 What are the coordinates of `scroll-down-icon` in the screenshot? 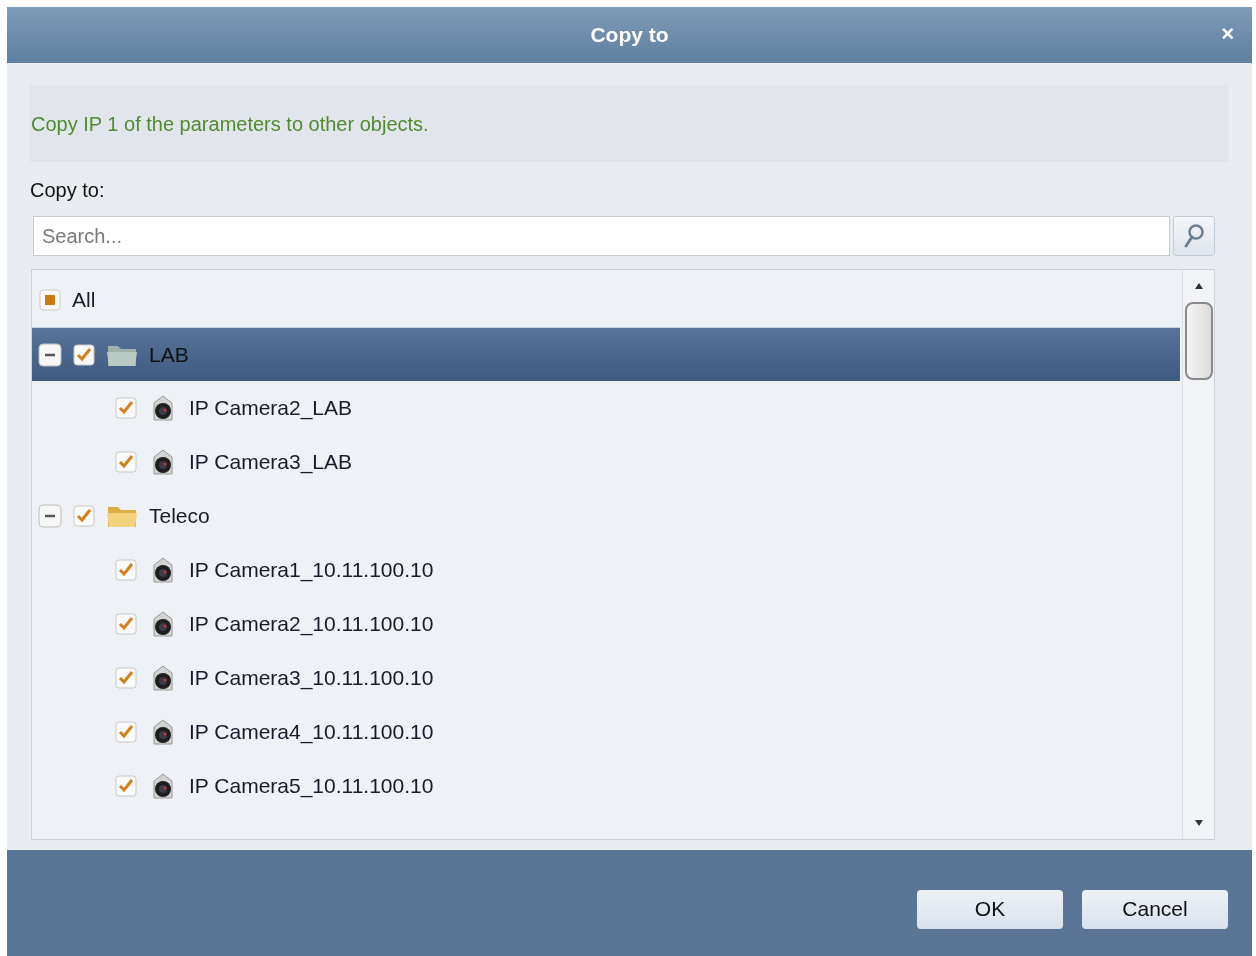 It's located at (1198, 823).